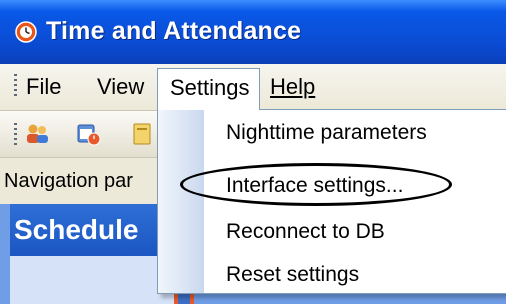  What do you see at coordinates (68, 181) in the screenshot?
I see `navigation-panel-label: Navigation par` at bounding box center [68, 181].